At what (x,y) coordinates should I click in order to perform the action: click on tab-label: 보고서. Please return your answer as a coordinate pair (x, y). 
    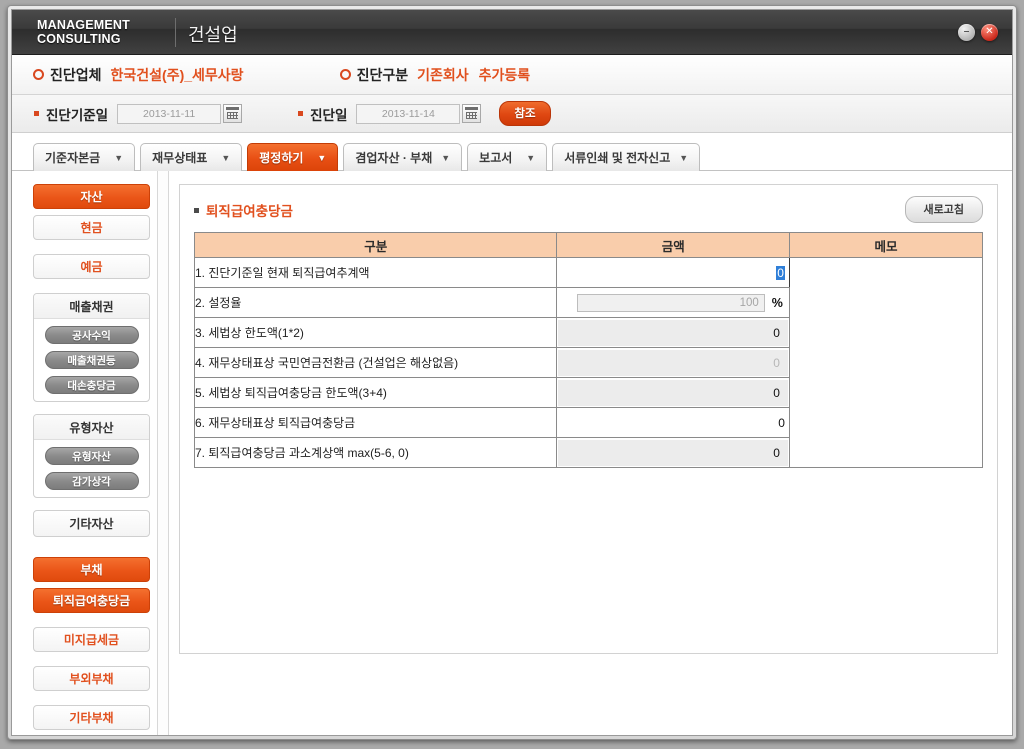
    Looking at the image, I should click on (496, 158).